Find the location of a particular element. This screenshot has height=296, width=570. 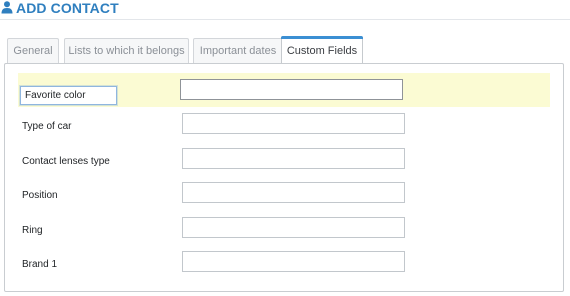

tab-custom-fields: Custom Fields is located at coordinates (322, 50).